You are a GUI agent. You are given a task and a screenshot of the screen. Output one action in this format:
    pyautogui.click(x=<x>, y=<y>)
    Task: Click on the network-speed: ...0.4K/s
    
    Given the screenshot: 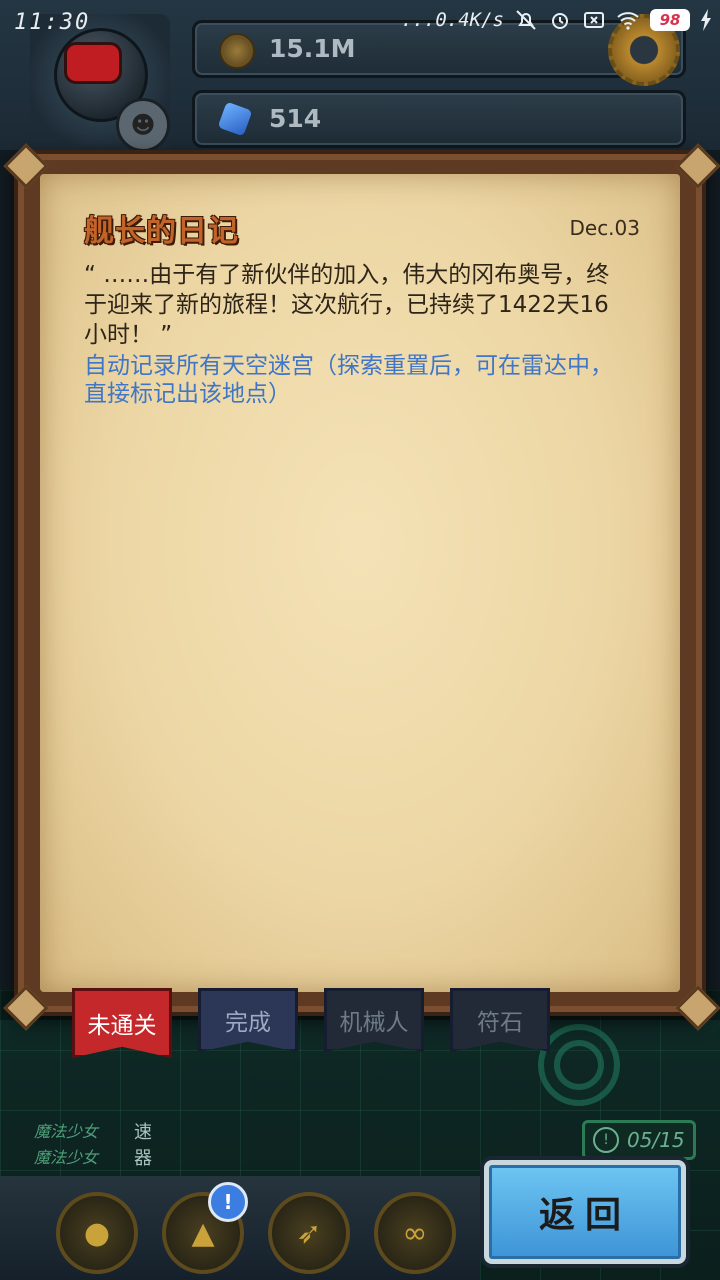 What is the action you would take?
    pyautogui.click(x=452, y=20)
    